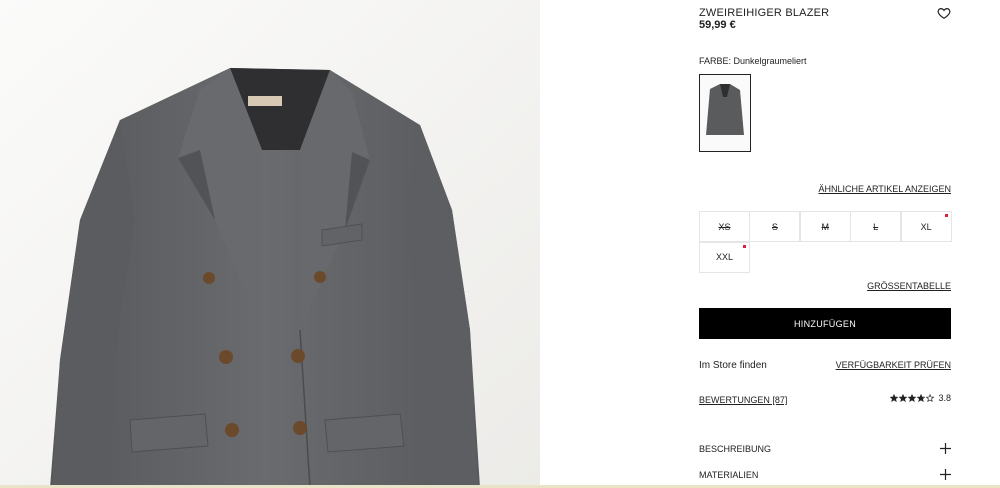 Image resolution: width=1000 pixels, height=488 pixels. I want to click on heart-icon, so click(944, 13).